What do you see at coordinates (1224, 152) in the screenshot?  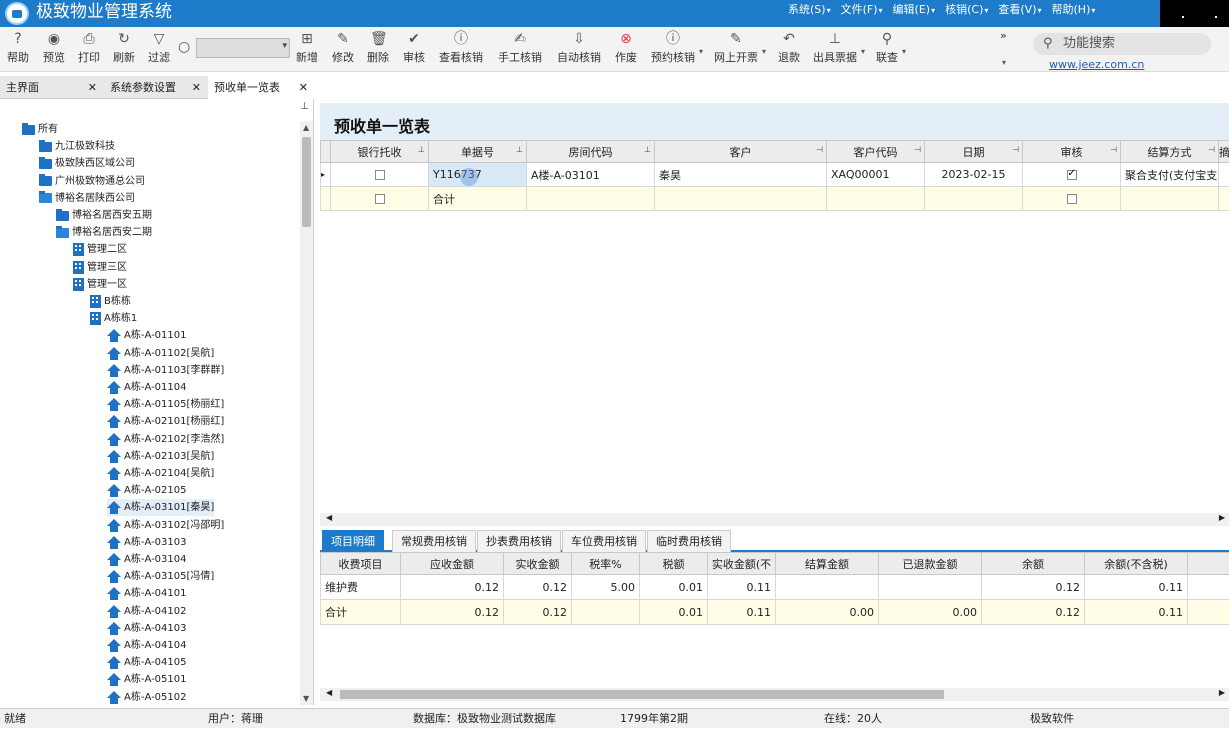 I see `col-summary: 摘` at bounding box center [1224, 152].